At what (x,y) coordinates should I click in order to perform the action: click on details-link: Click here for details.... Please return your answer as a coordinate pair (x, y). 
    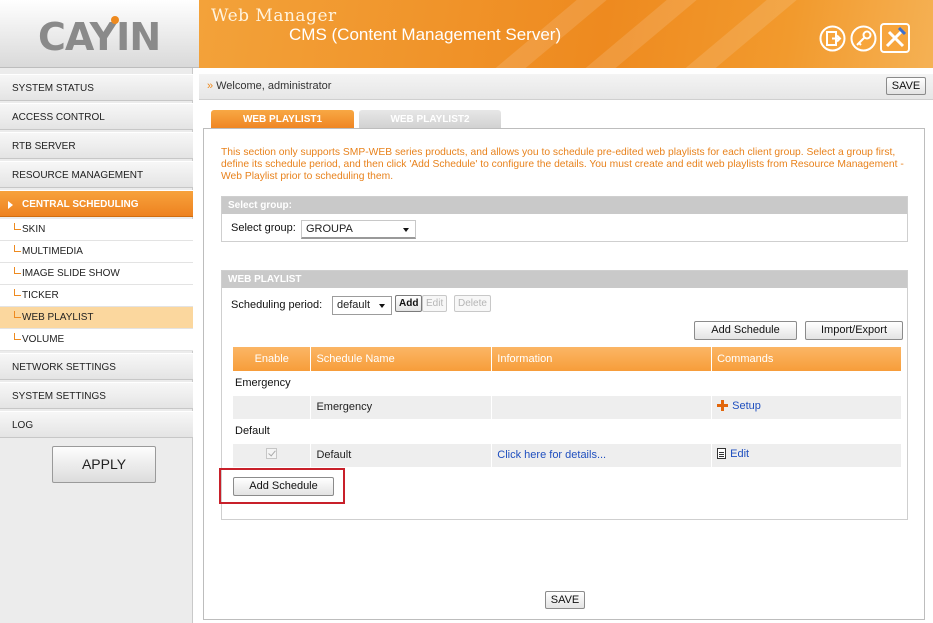
    Looking at the image, I should click on (551, 455).